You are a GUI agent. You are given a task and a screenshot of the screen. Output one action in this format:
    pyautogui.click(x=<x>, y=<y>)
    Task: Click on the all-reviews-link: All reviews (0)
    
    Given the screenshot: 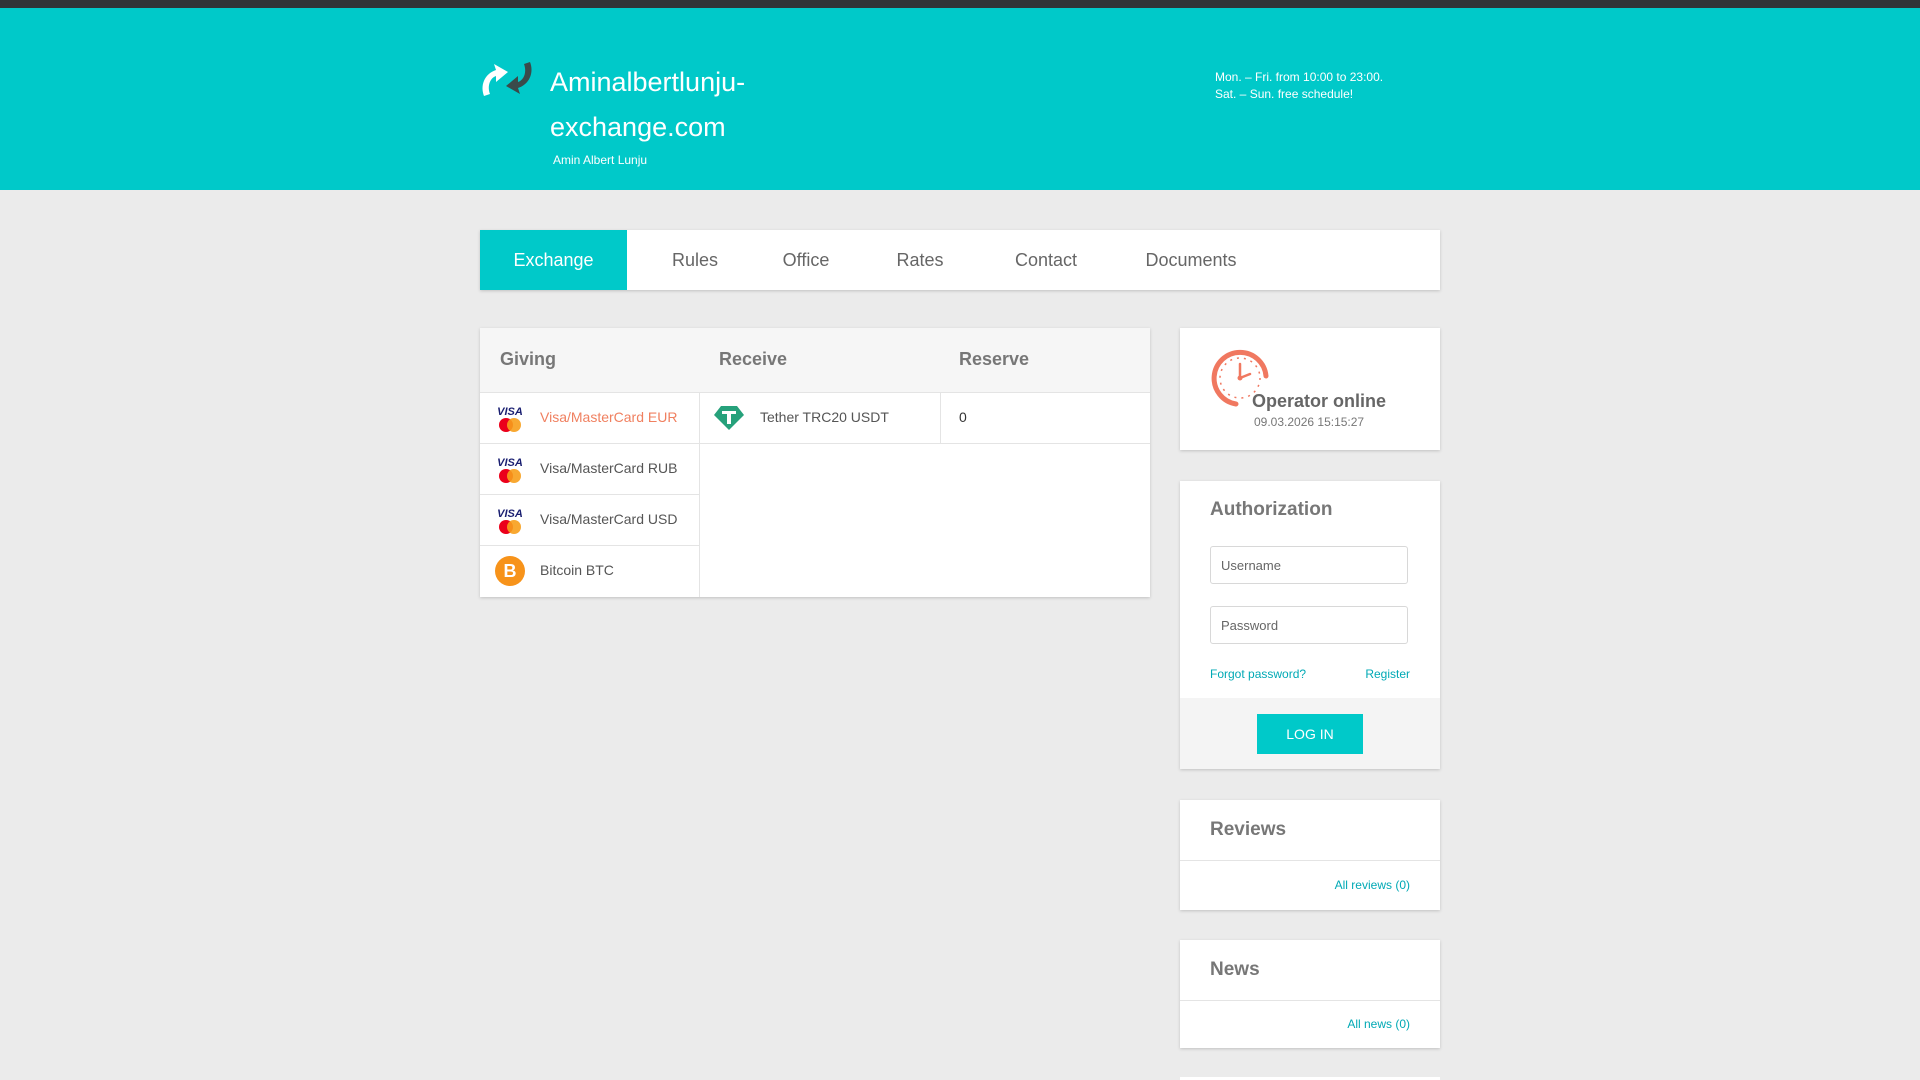 What is the action you would take?
    pyautogui.click(x=1372, y=885)
    